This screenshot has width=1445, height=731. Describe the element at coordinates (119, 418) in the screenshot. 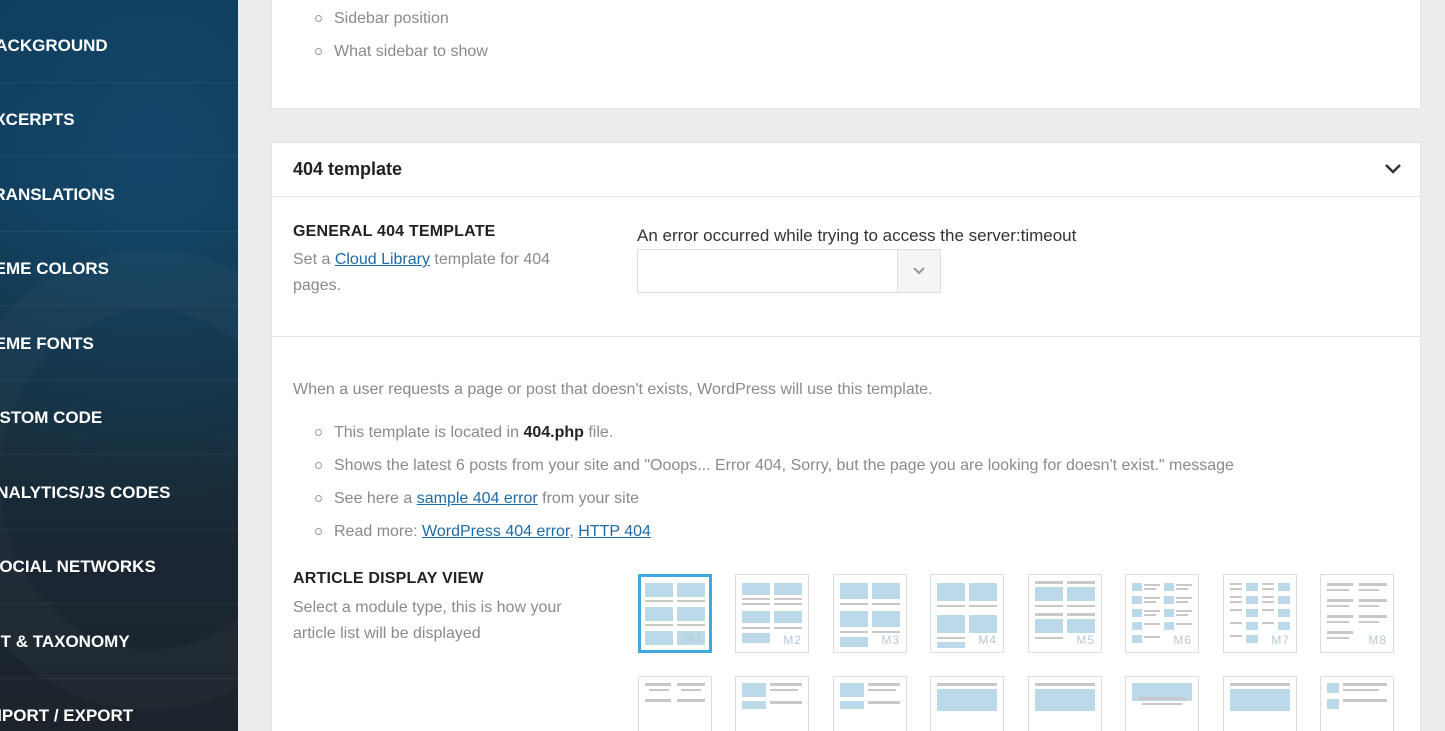

I see `sidebar-item-custom-code: CUSTOM CODE` at that location.